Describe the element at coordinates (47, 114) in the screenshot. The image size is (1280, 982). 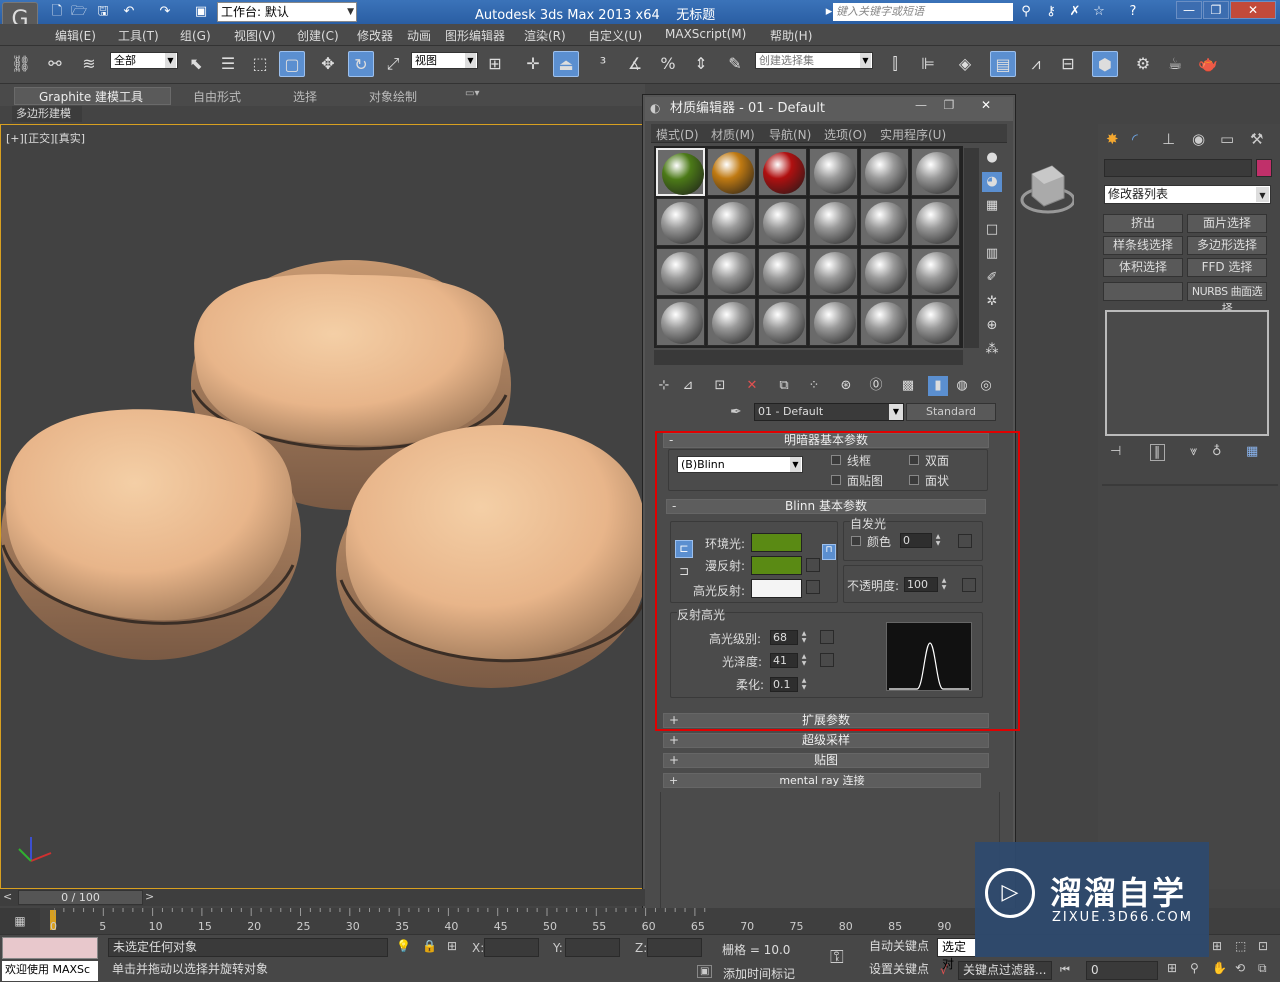
I see `polygon-modeling-tab: 多边形建模` at that location.